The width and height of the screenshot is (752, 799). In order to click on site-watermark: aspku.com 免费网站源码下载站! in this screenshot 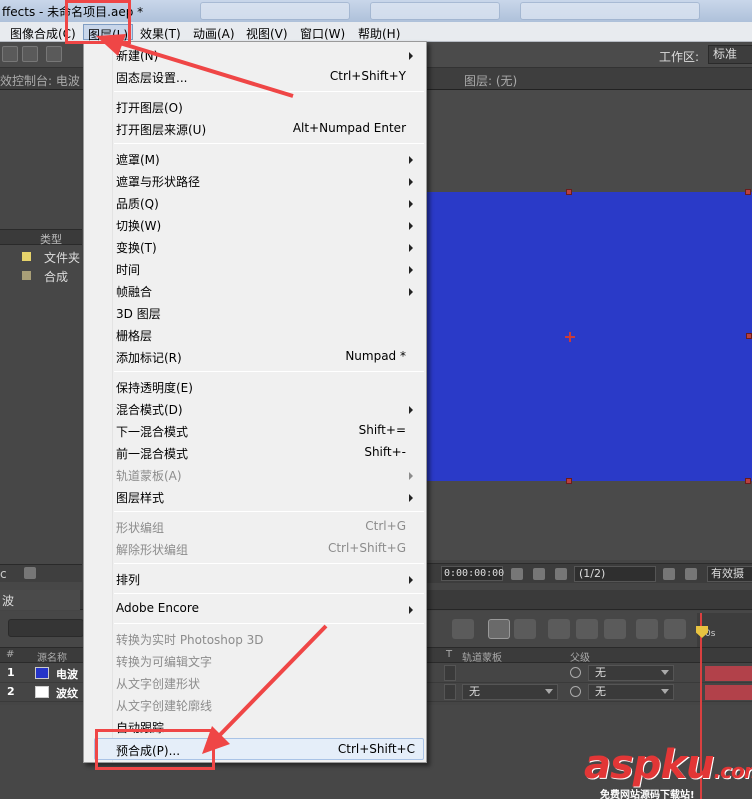, I will do `click(668, 770)`.